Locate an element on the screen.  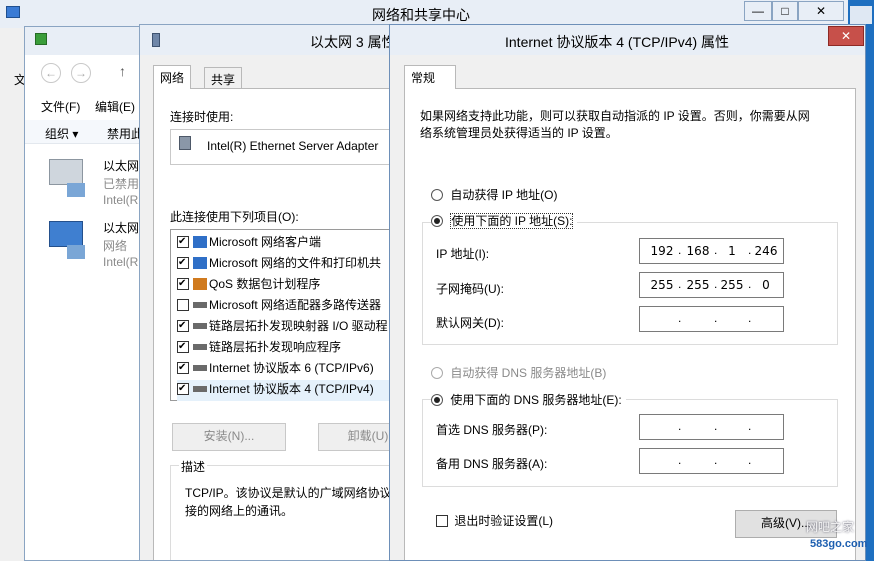
eth-title: 以太网 3 属性 is located at coordinates (353, 42).